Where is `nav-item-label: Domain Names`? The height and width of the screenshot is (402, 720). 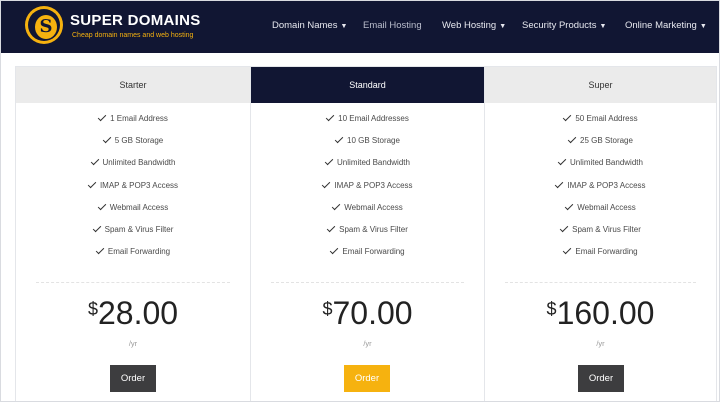 nav-item-label: Domain Names is located at coordinates (305, 25).